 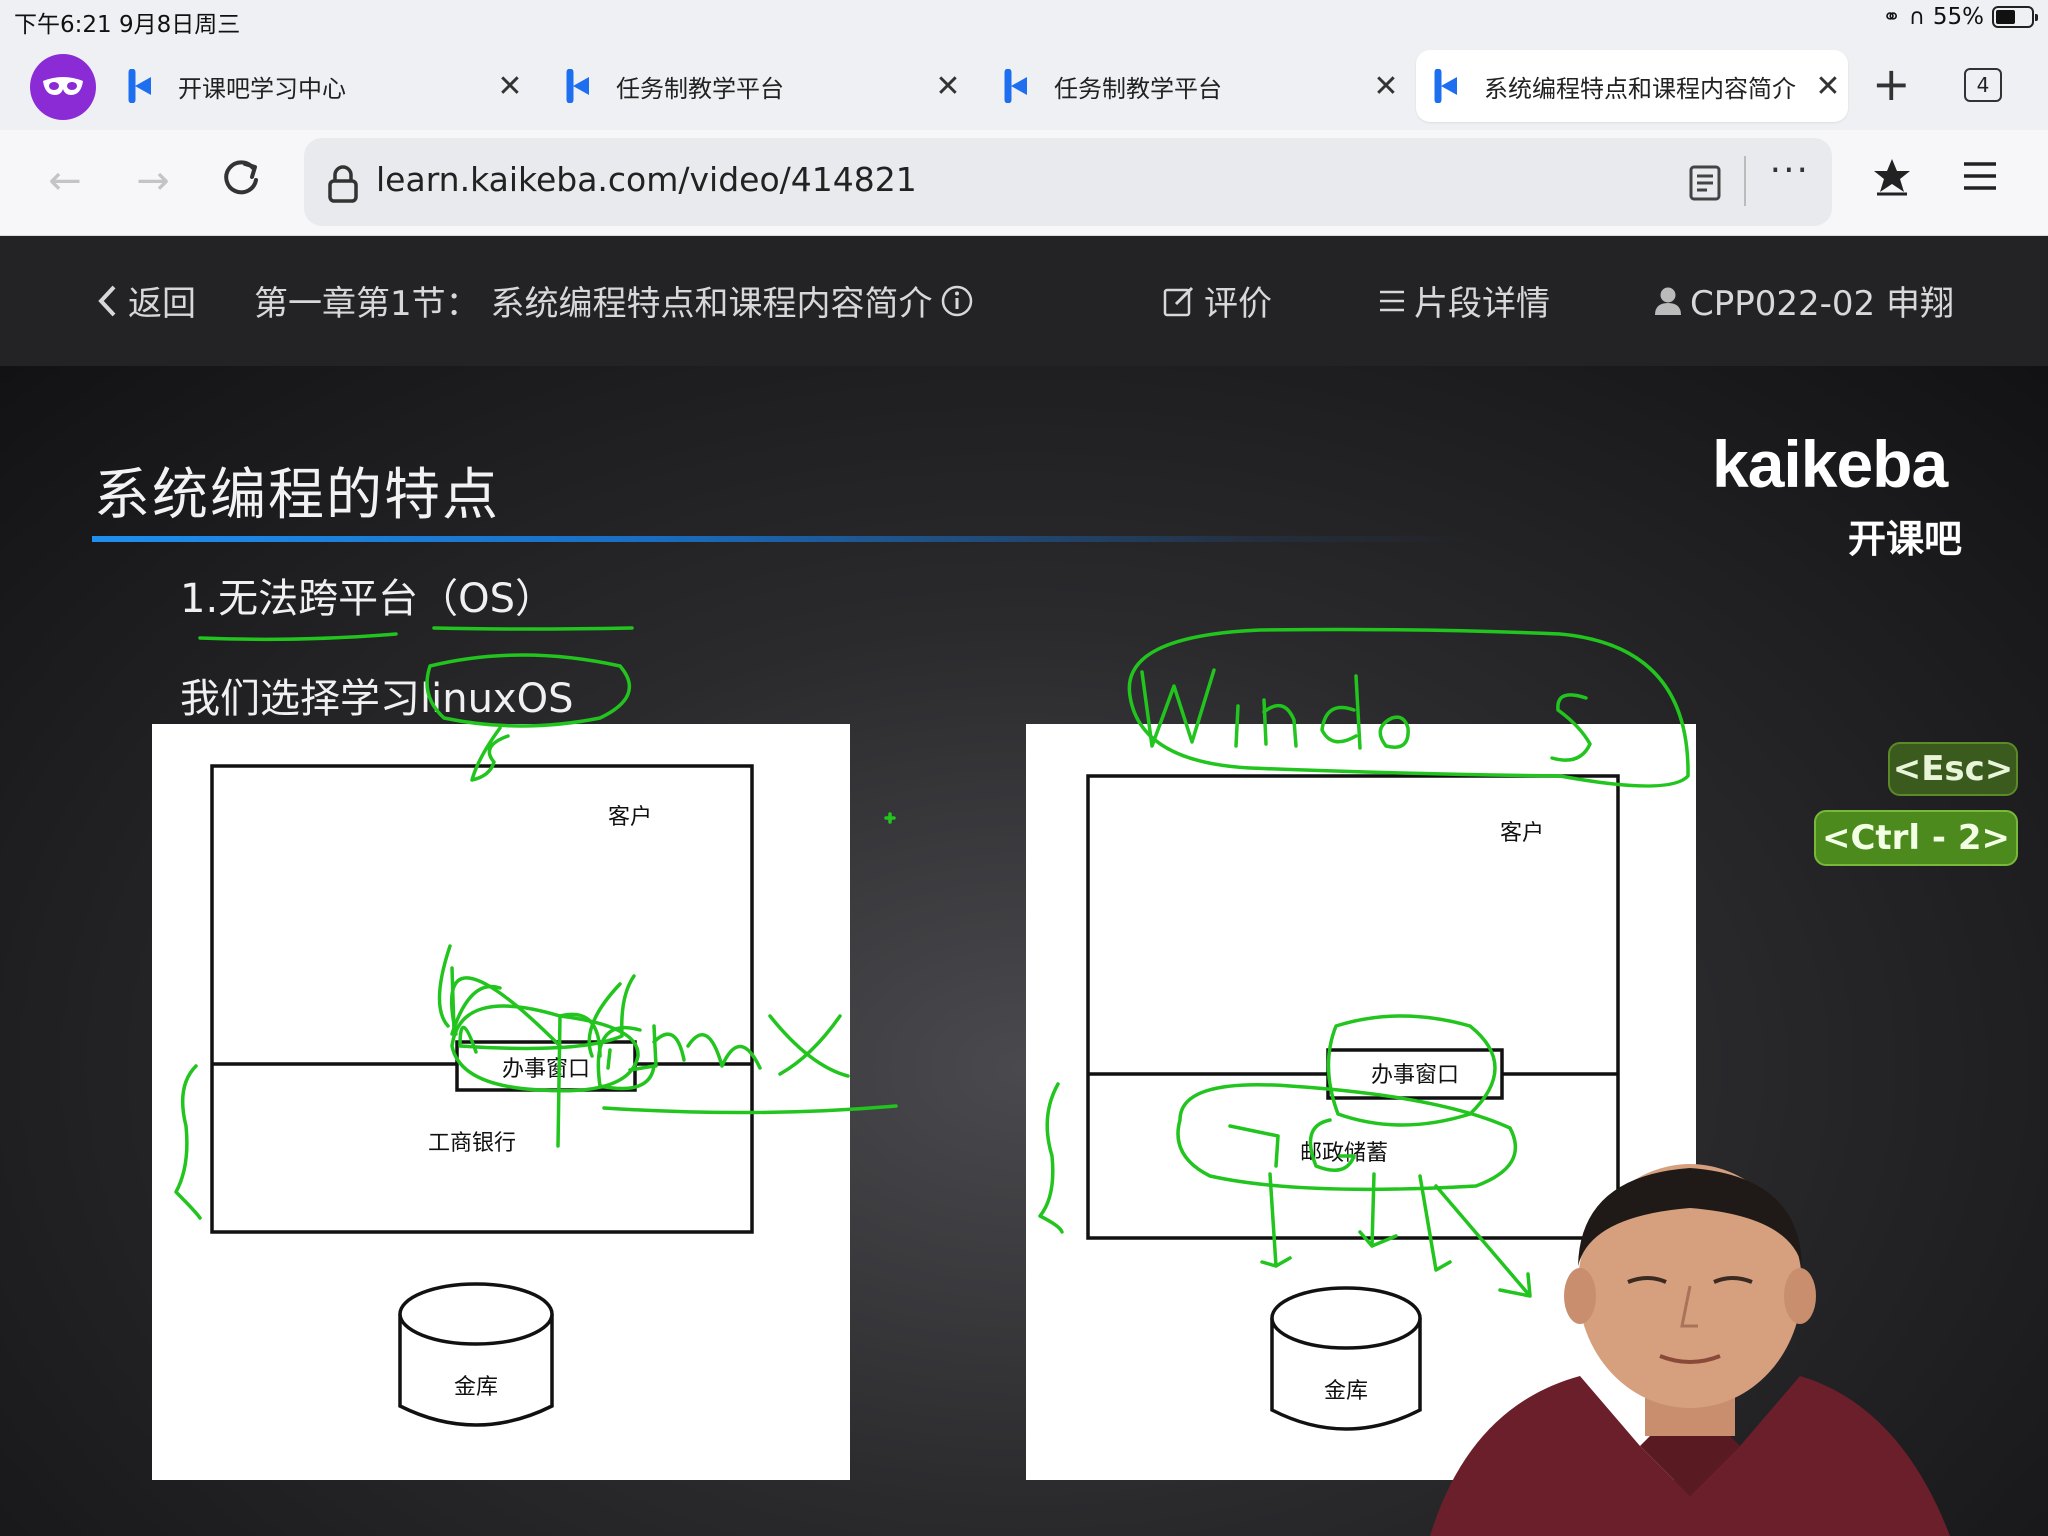 I want to click on lesson-title-text: 第一章第1节： 系统编程特点和课程内容简介, so click(x=593, y=304).